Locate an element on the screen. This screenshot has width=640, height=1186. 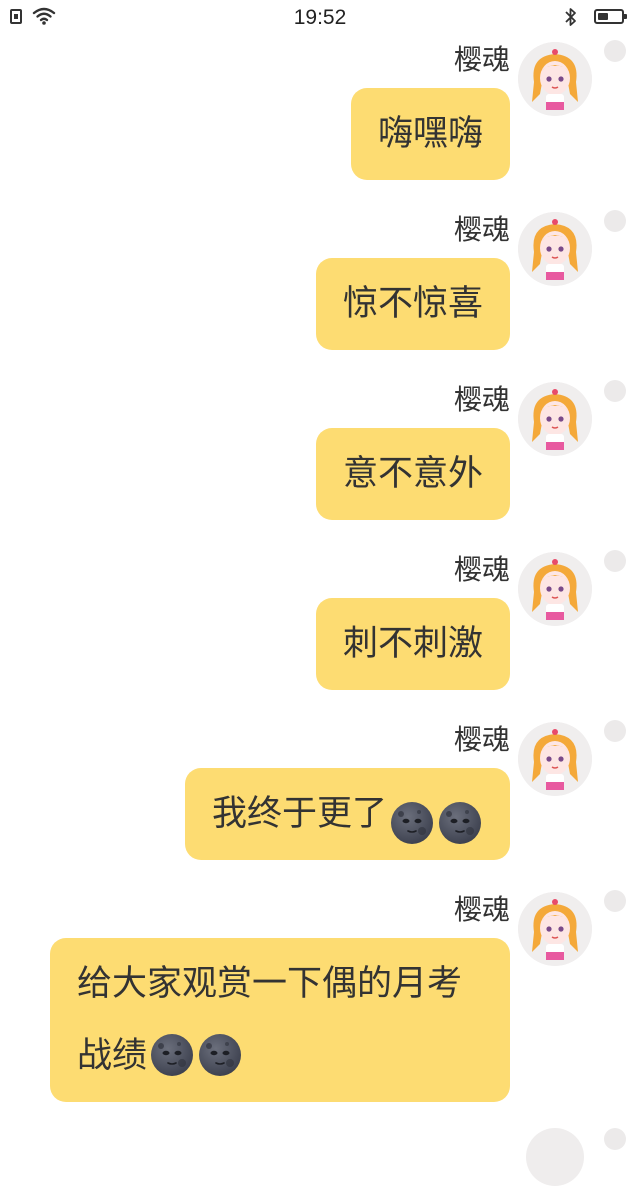
message-row: 樱魂 意不意外 is located at coordinates (320, 465).